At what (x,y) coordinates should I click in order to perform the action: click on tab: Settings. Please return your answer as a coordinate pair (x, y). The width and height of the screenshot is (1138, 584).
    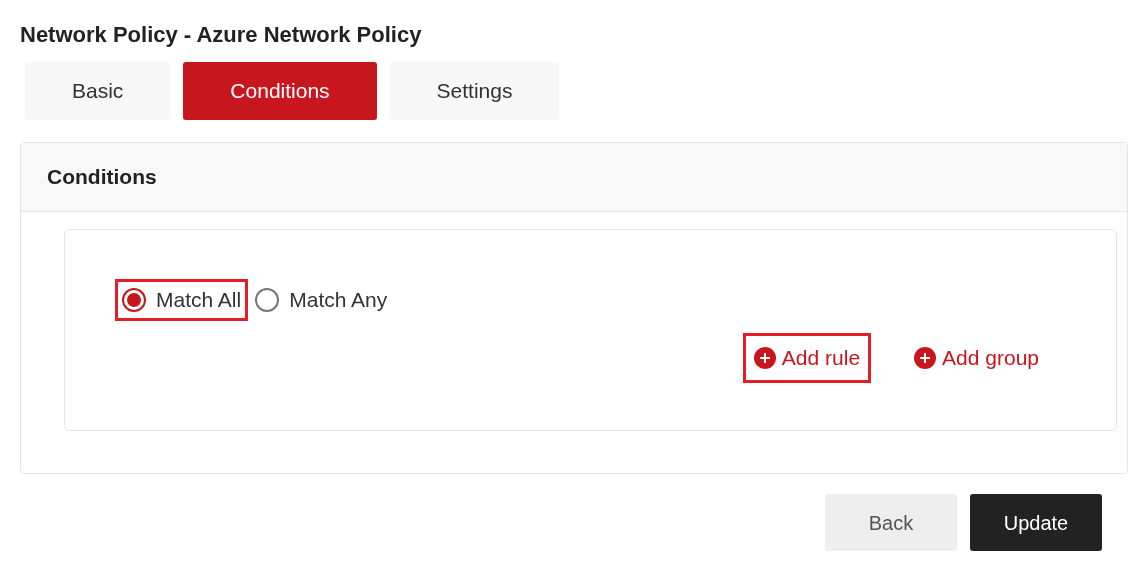
    Looking at the image, I should click on (474, 91).